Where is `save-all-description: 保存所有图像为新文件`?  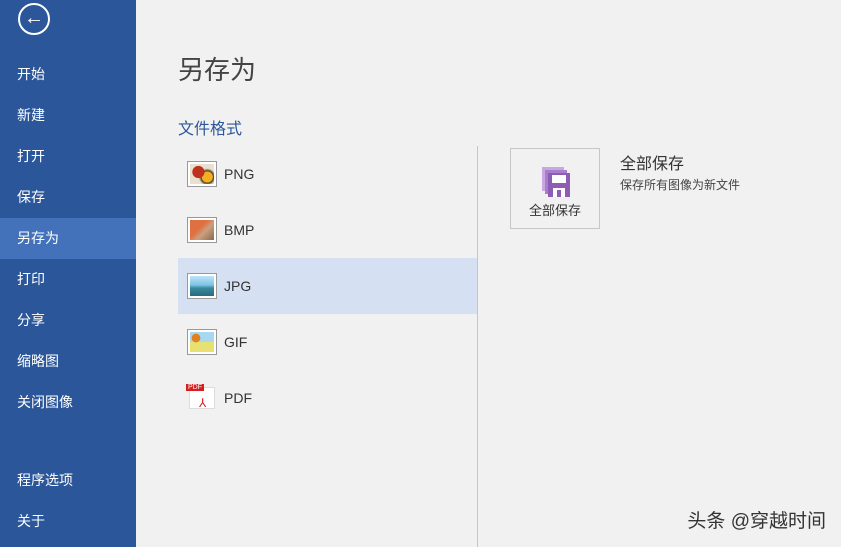
save-all-description: 保存所有图像为新文件 is located at coordinates (680, 185).